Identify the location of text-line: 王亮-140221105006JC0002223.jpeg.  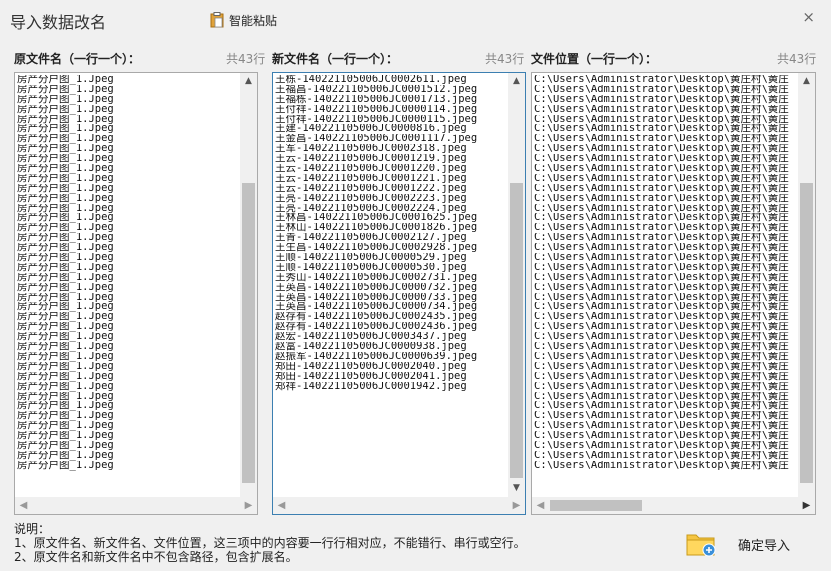
(371, 198).